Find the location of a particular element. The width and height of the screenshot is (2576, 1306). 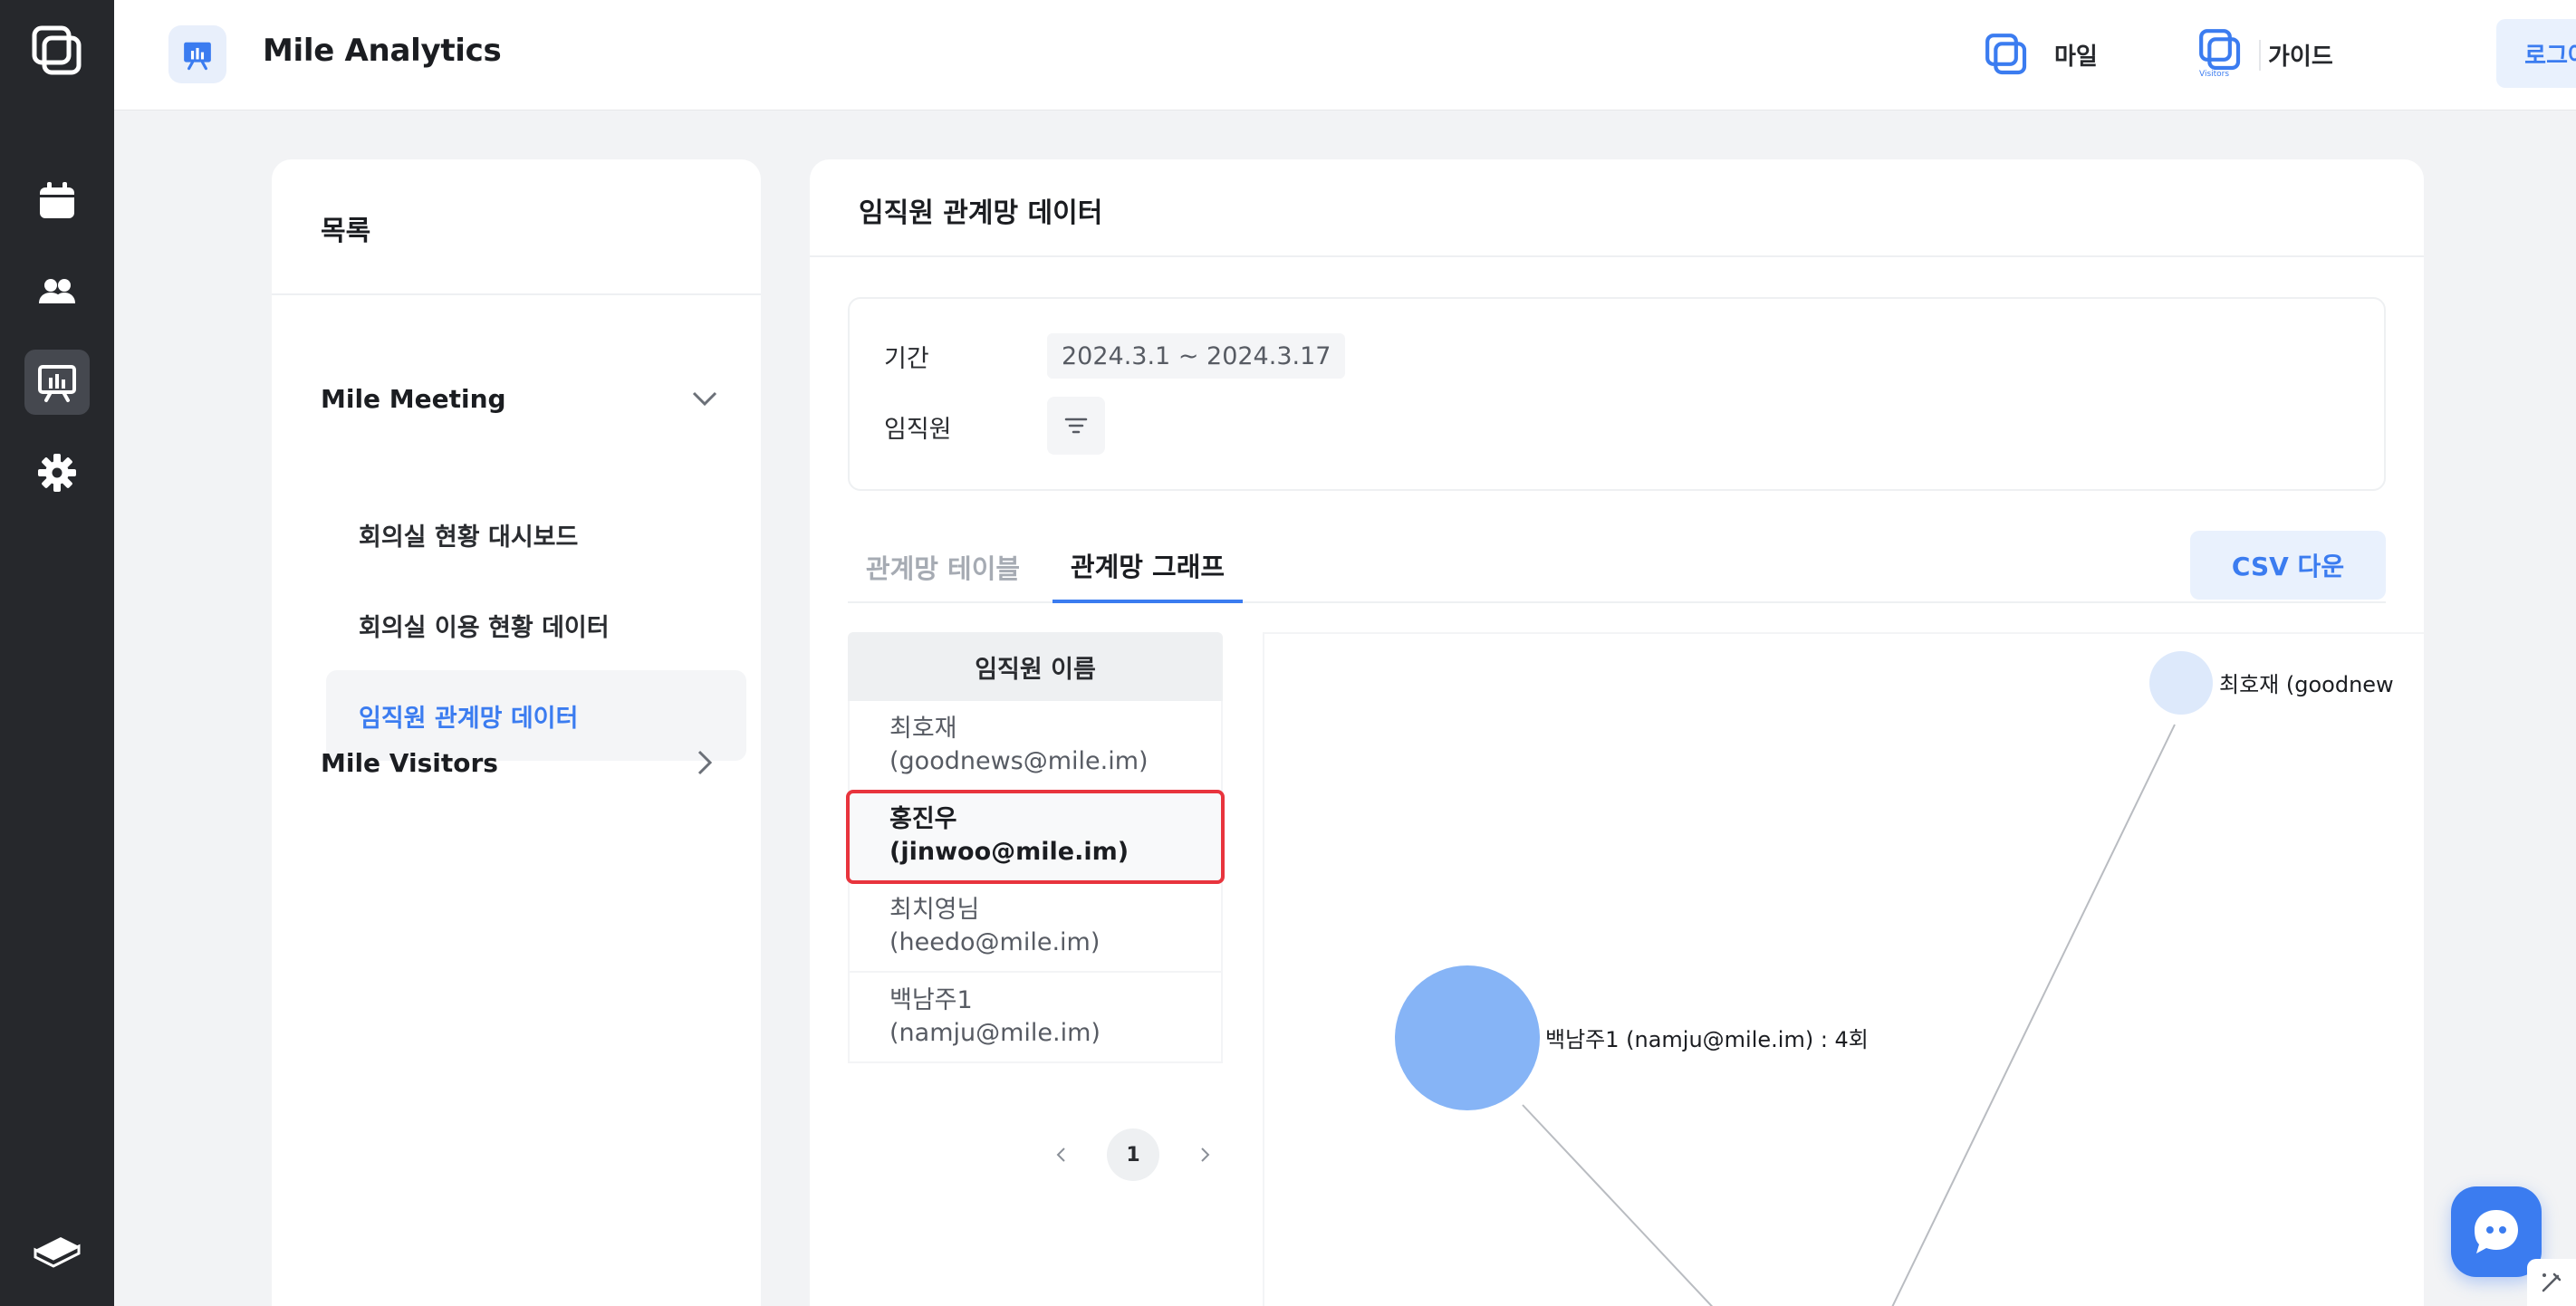

tab-network-graph: 관계망 그래프 is located at coordinates (1148, 567).